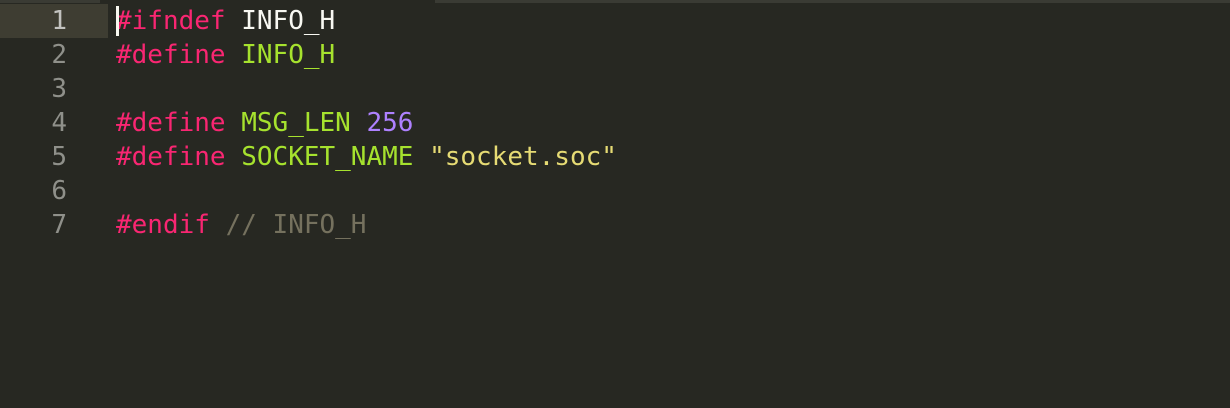 This screenshot has width=1230, height=408. What do you see at coordinates (327, 157) in the screenshot?
I see `macro-name: SOCKET_NAME` at bounding box center [327, 157].